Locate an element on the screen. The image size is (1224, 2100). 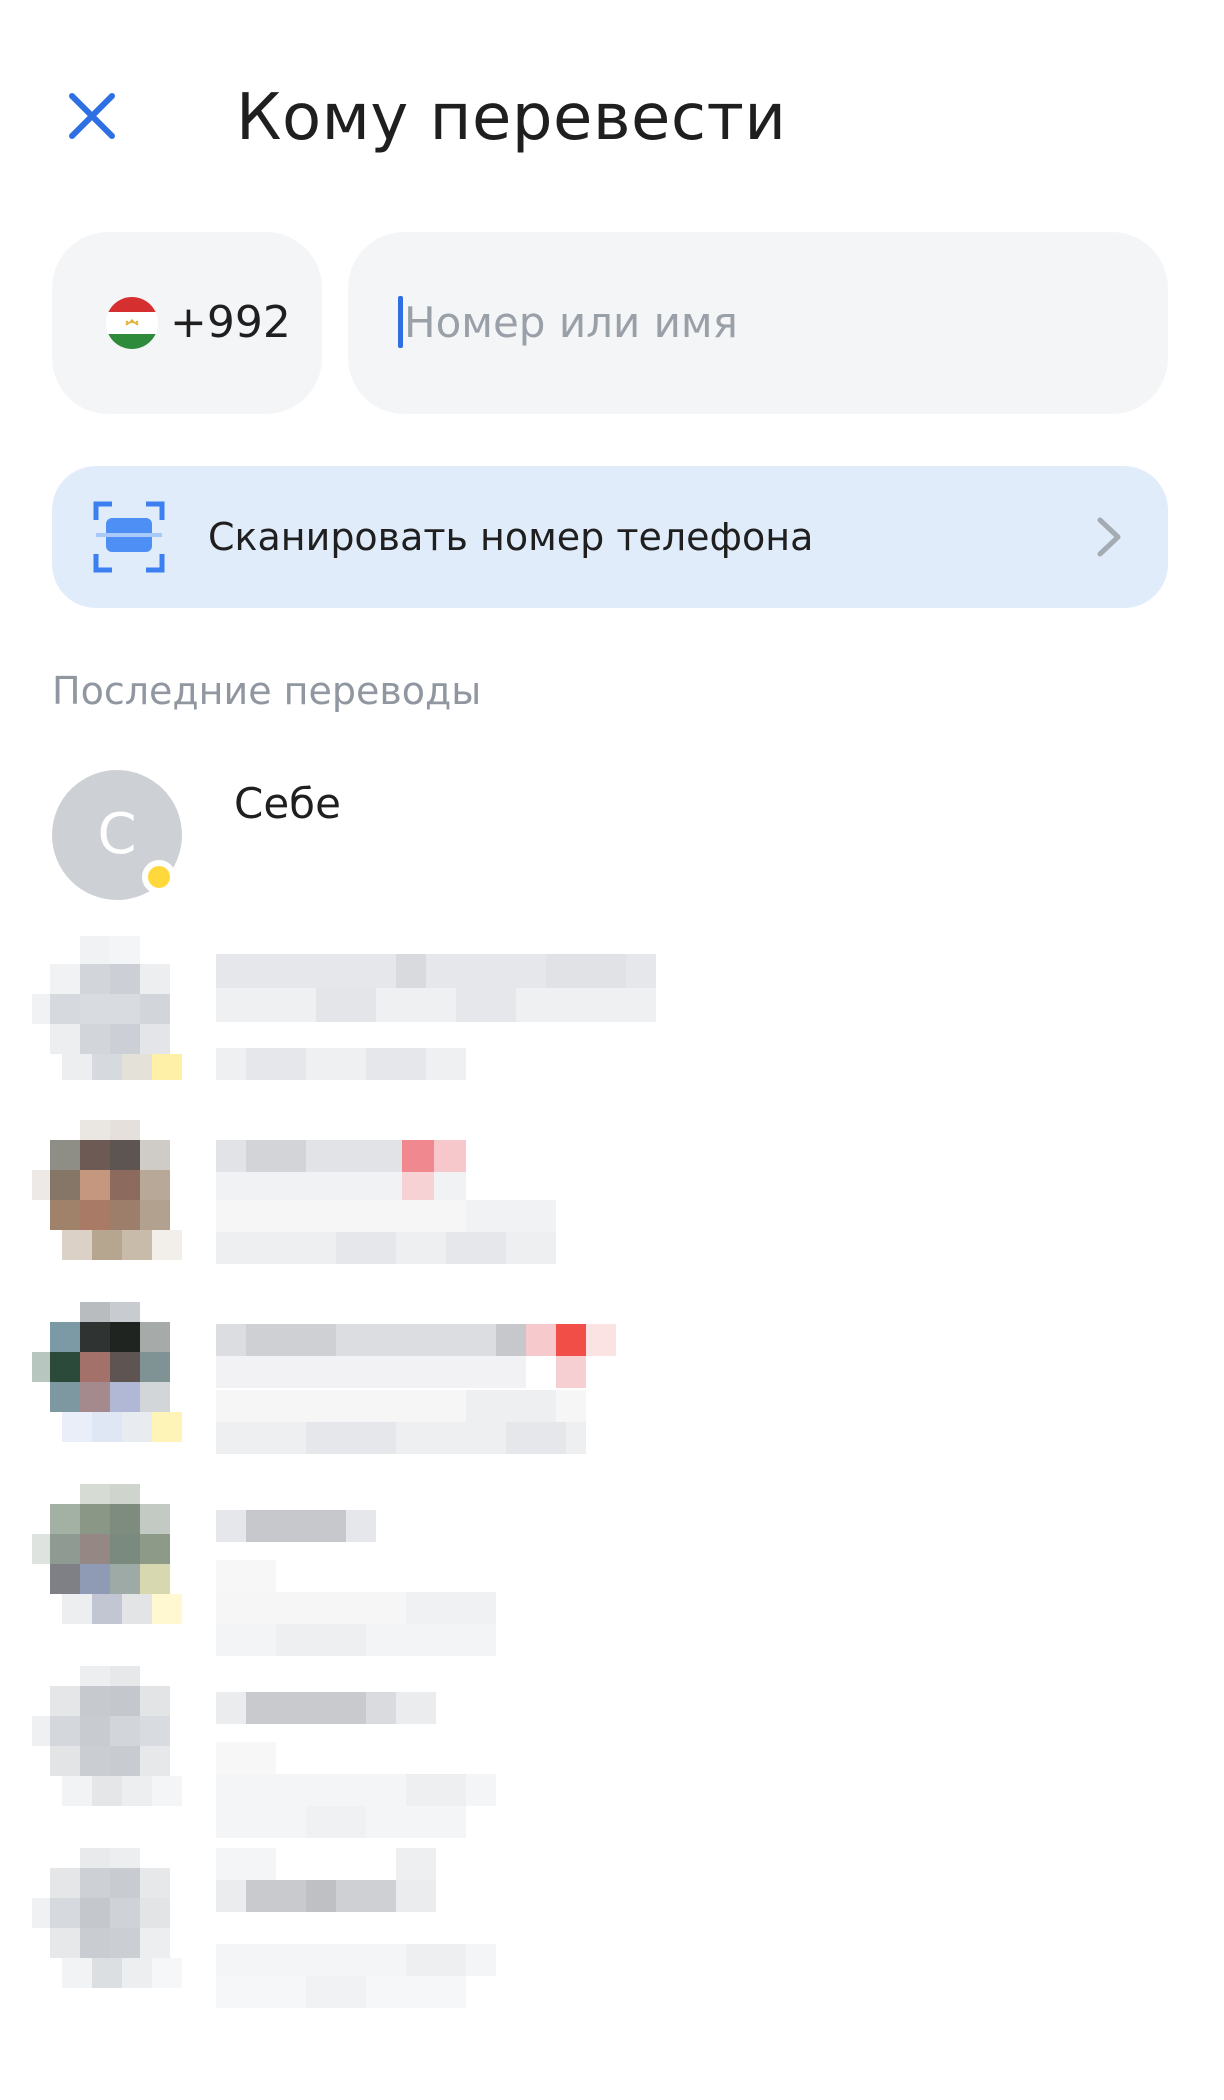
contact-name: Себе is located at coordinates (287, 803).